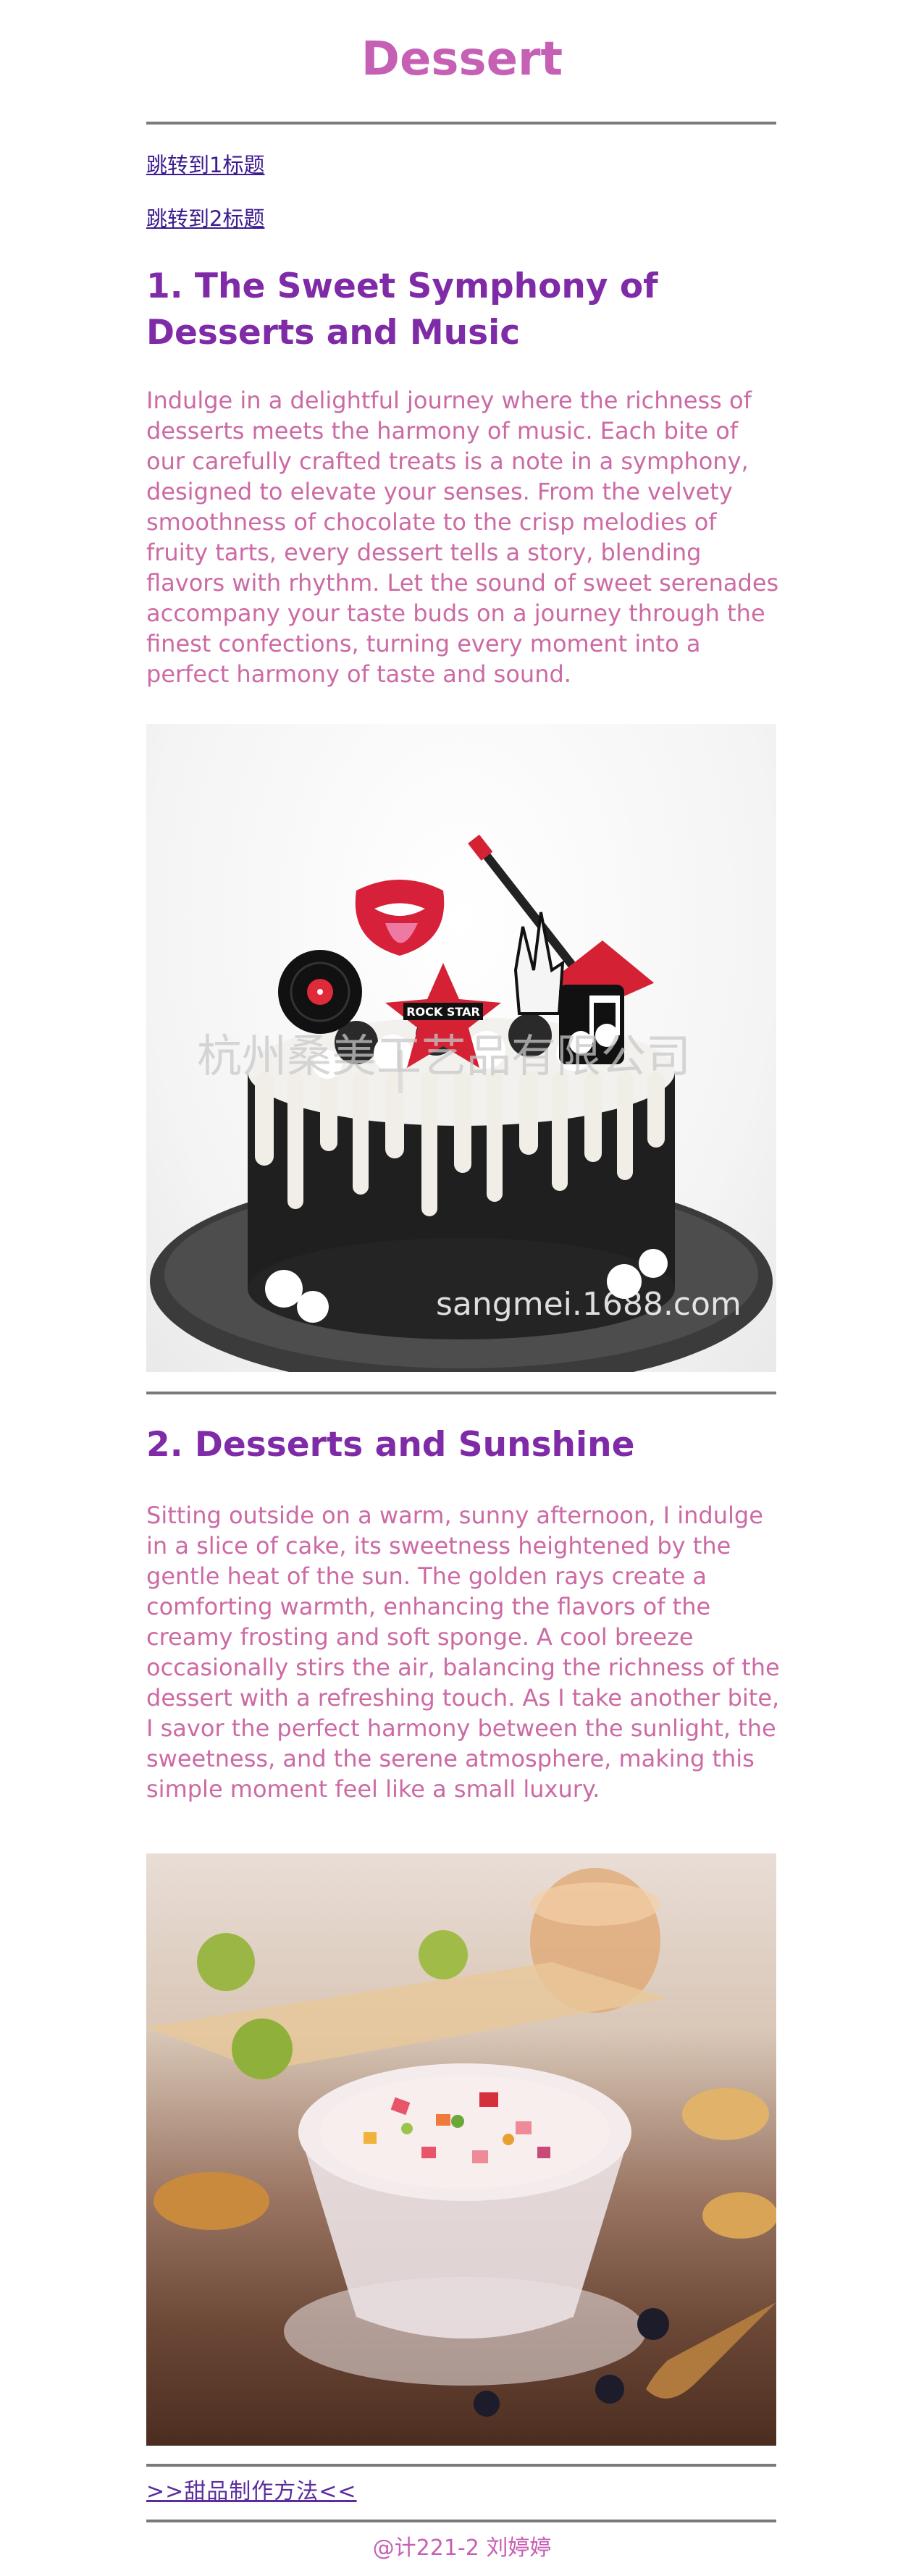 Image resolution: width=924 pixels, height=2576 pixels. I want to click on footer-divider-bottom, so click(461, 2521).